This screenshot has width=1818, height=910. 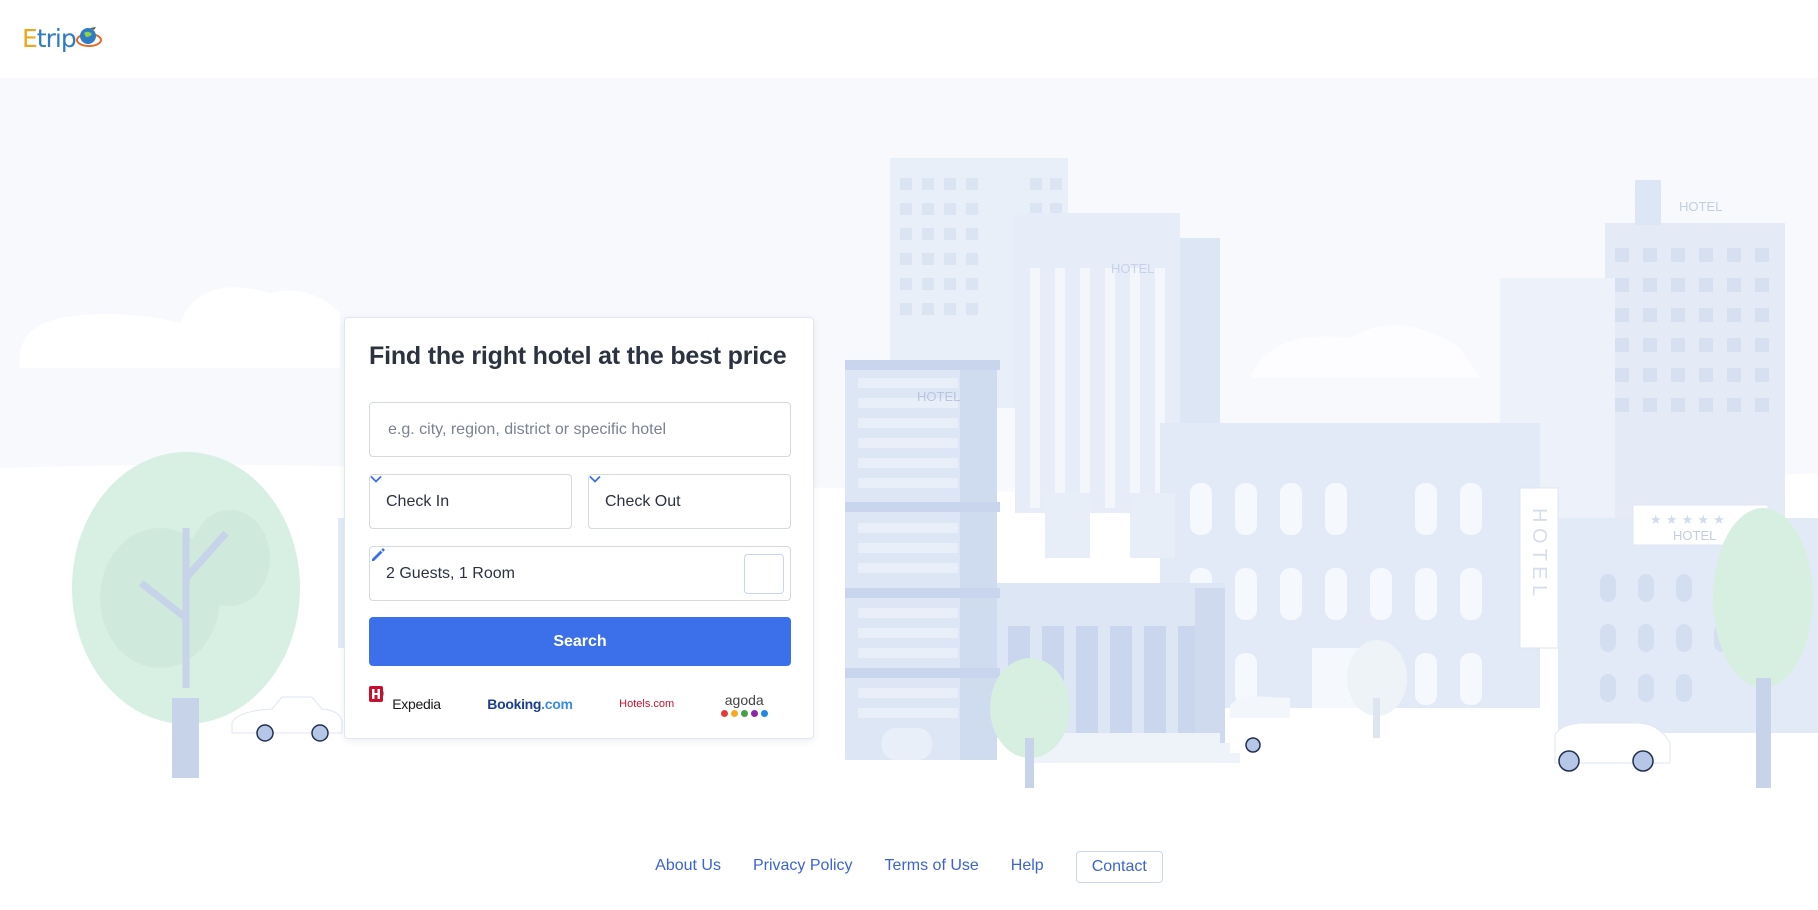 I want to click on hotels-com-logo: Hotels.com, so click(x=522, y=698).